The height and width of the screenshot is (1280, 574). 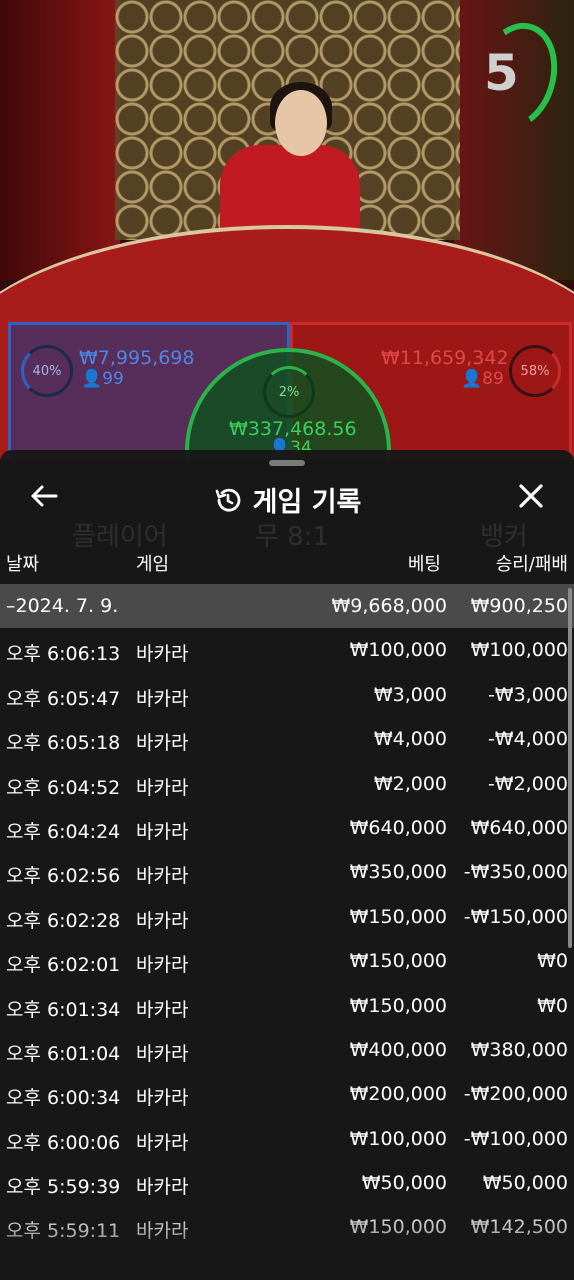 I want to click on row-time: 오후 6:02:56, so click(x=63, y=876).